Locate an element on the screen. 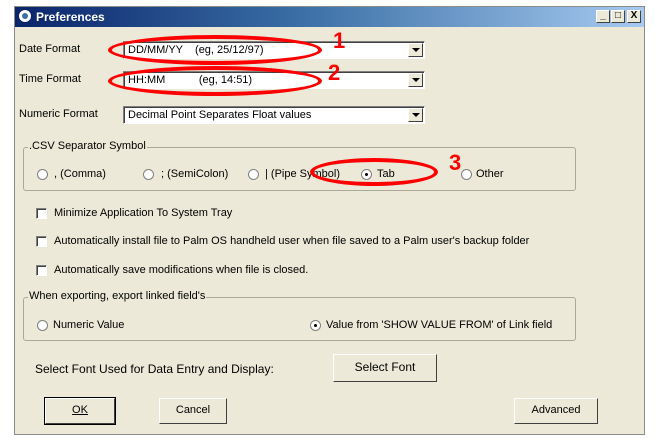 The height and width of the screenshot is (439, 655). select-font-button-label: Select Font is located at coordinates (385, 367).